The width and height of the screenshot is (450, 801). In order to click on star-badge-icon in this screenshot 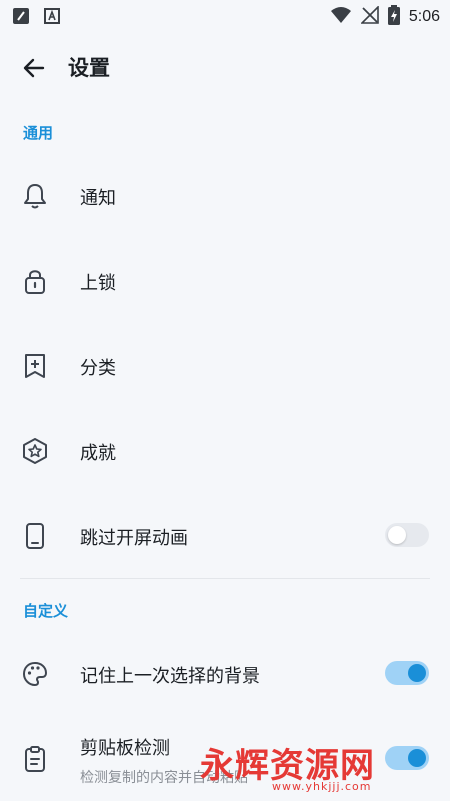, I will do `click(35, 451)`.